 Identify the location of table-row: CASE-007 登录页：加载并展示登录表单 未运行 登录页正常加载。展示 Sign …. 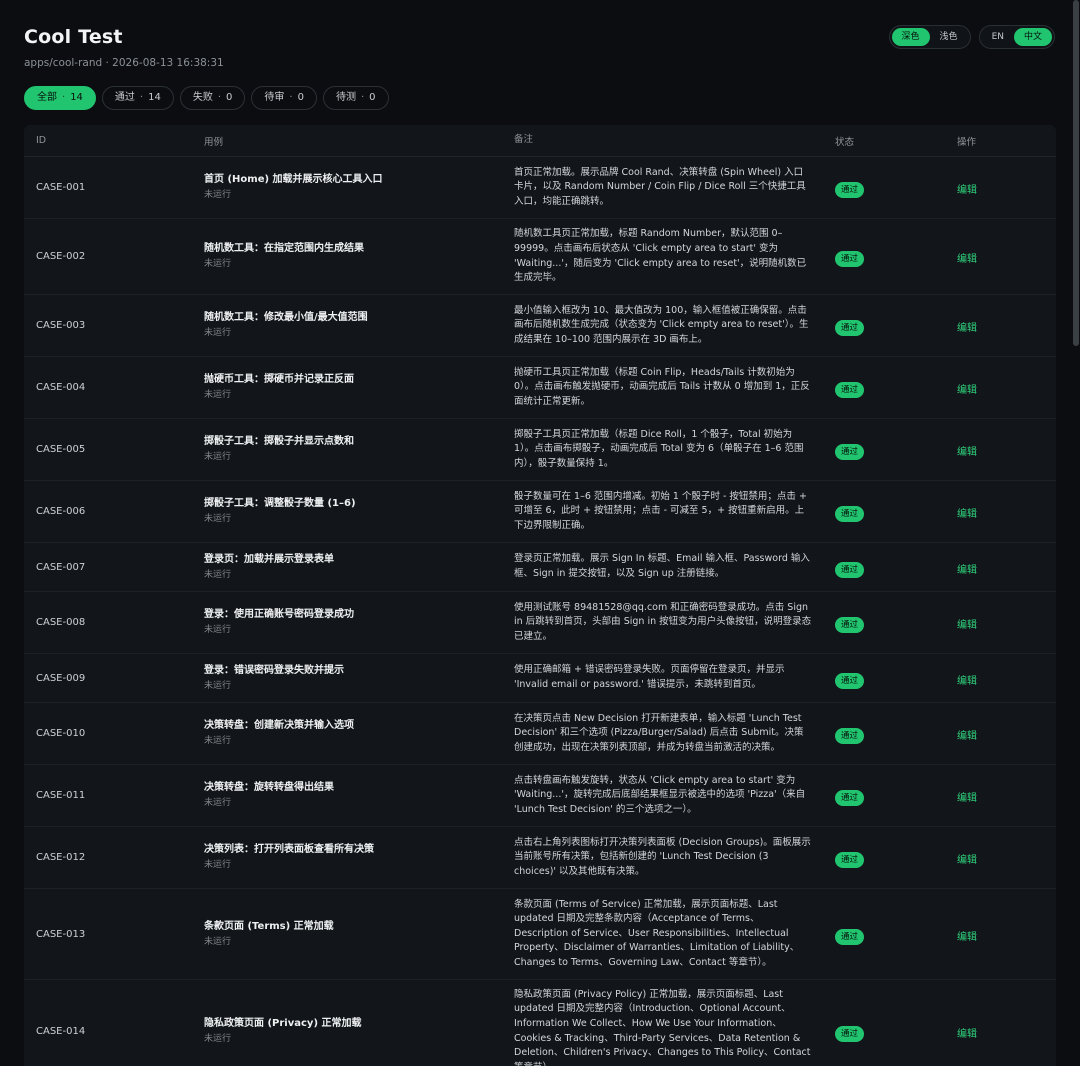
(540, 567).